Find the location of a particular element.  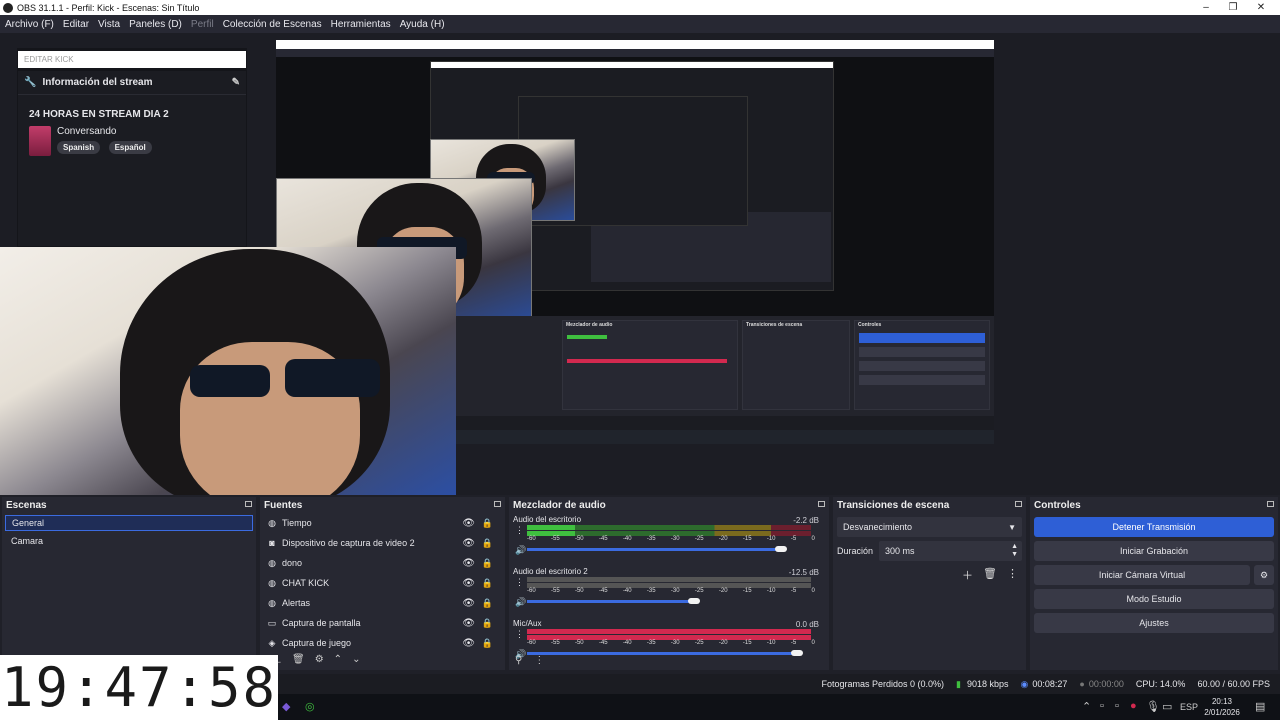

source-item: ◍ CHAT KICK 👁 🔒 is located at coordinates (382, 583).